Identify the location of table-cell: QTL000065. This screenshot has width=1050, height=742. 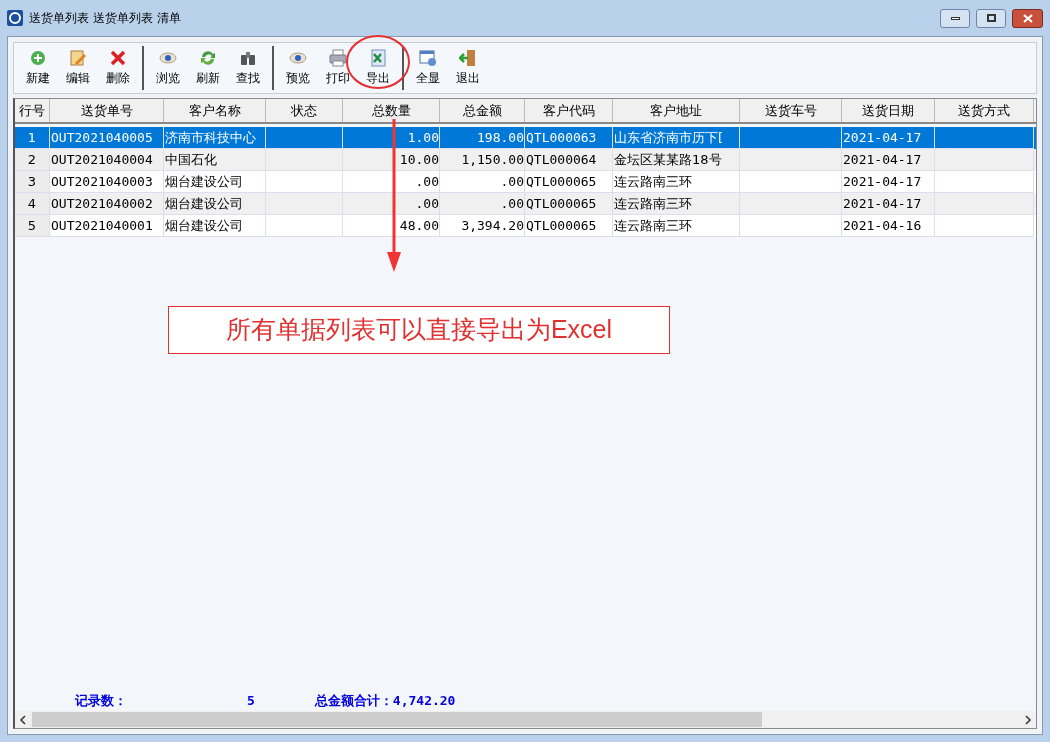
(569, 226).